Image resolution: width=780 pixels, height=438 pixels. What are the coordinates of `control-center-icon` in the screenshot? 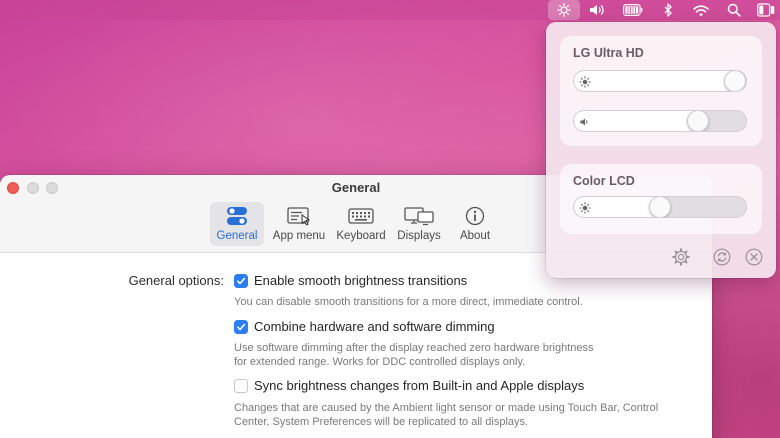 It's located at (766, 10).